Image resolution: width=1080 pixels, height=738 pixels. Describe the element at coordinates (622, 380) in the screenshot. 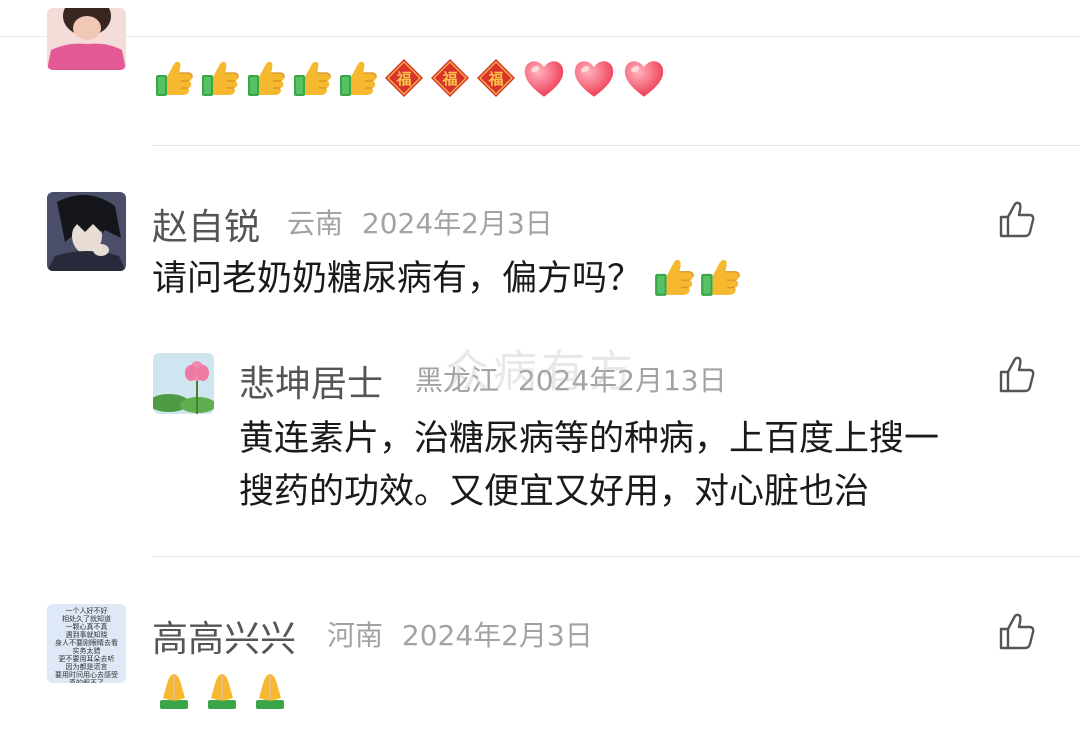

I see `reply-date: 2024年2月13日` at that location.